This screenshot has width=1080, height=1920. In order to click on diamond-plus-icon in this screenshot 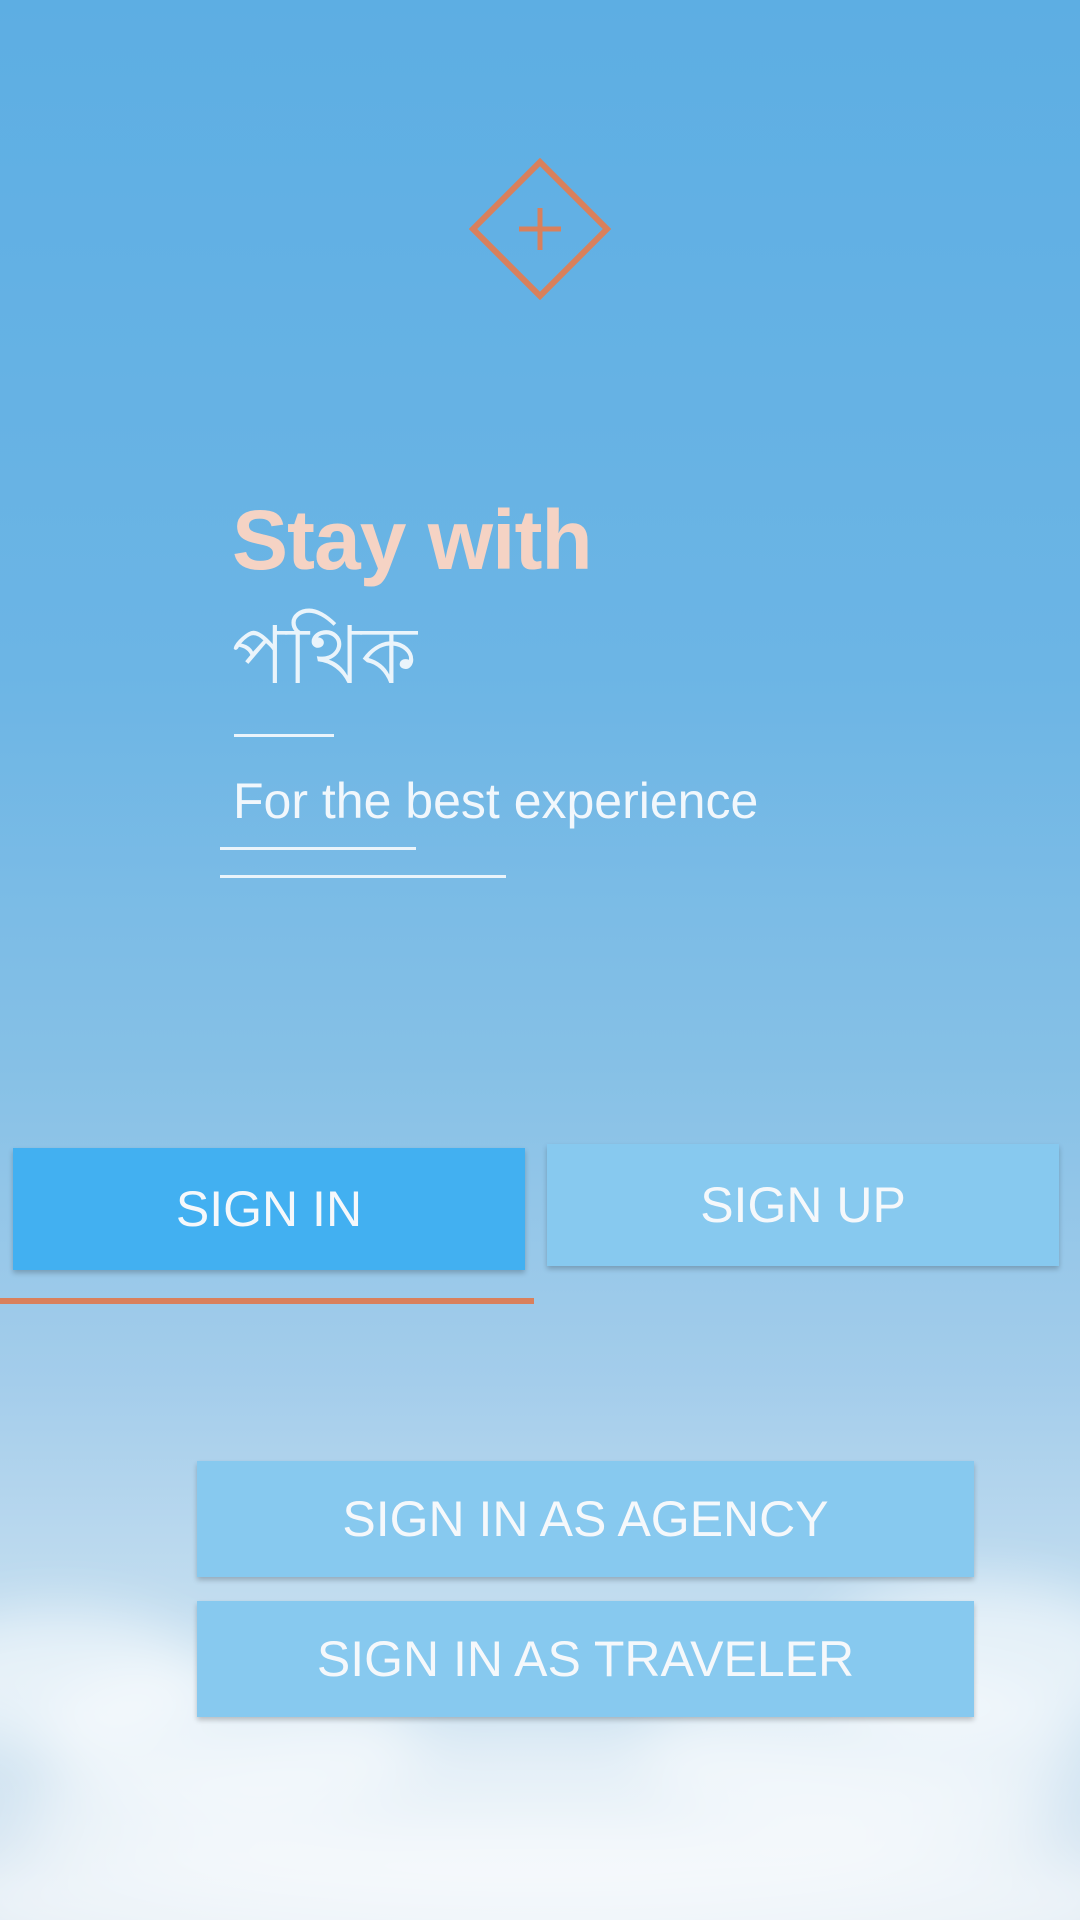, I will do `click(540, 229)`.